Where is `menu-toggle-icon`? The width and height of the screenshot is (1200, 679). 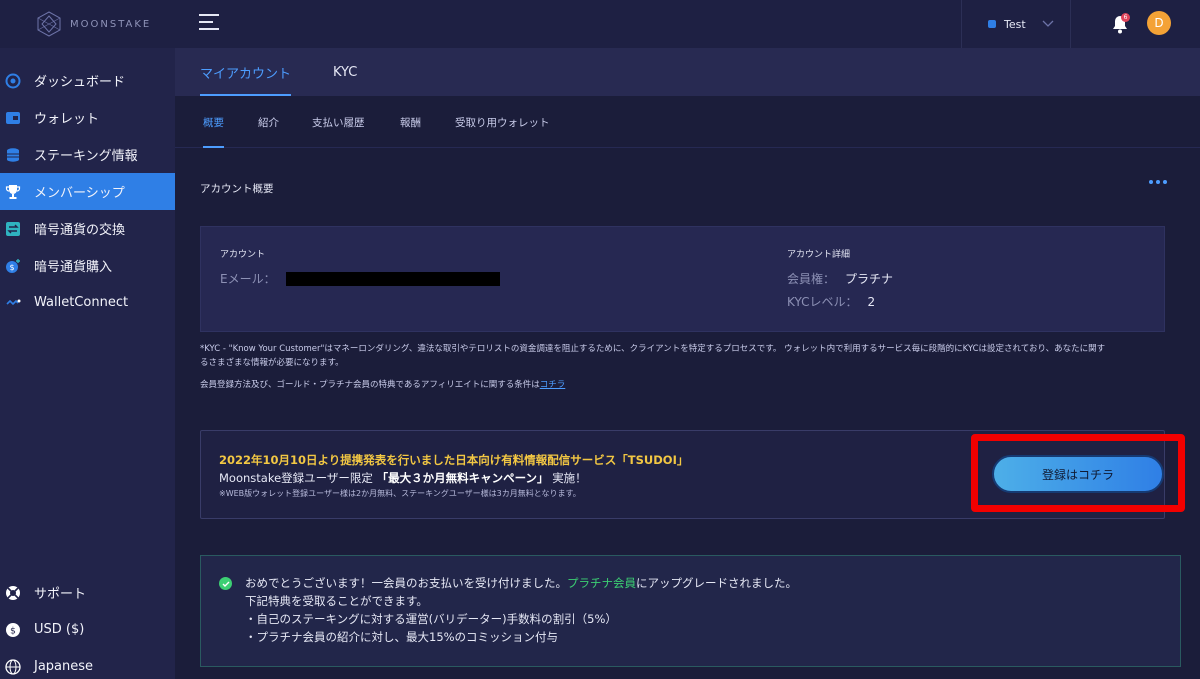
menu-toggle-icon is located at coordinates (209, 23).